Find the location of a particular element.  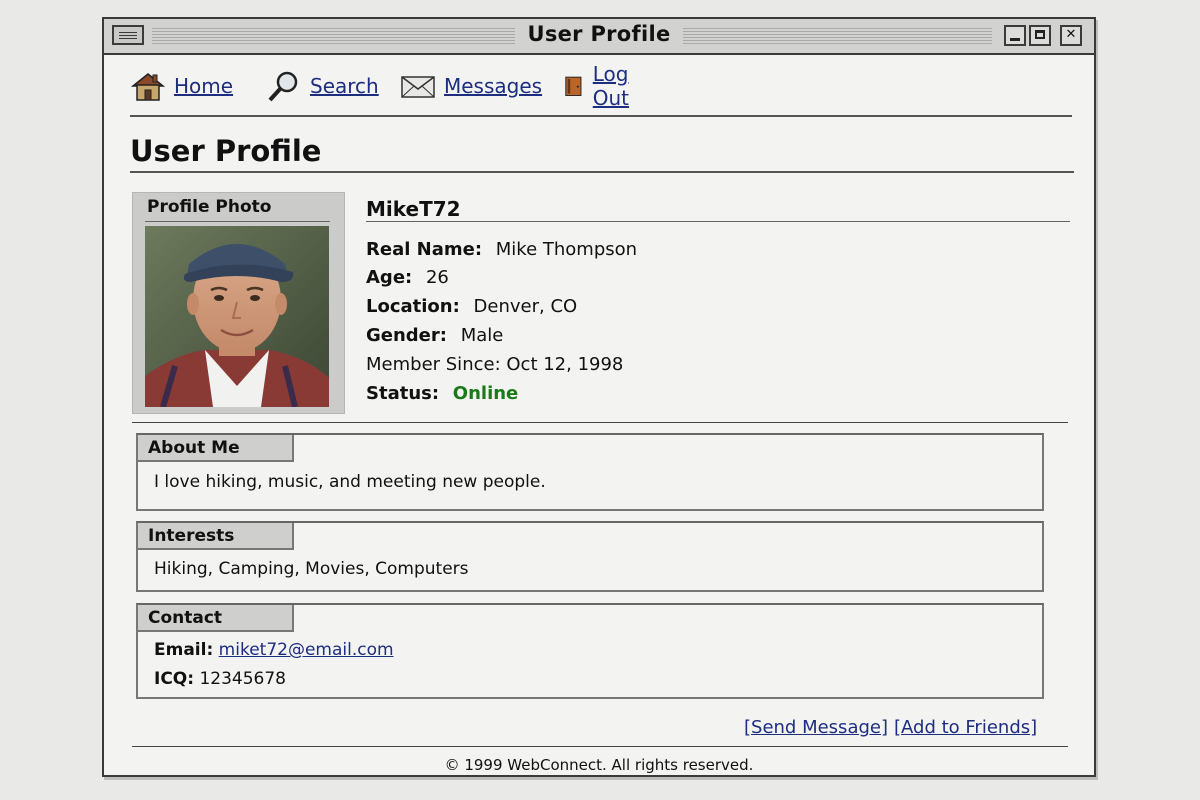

title-divider is located at coordinates (602, 172).